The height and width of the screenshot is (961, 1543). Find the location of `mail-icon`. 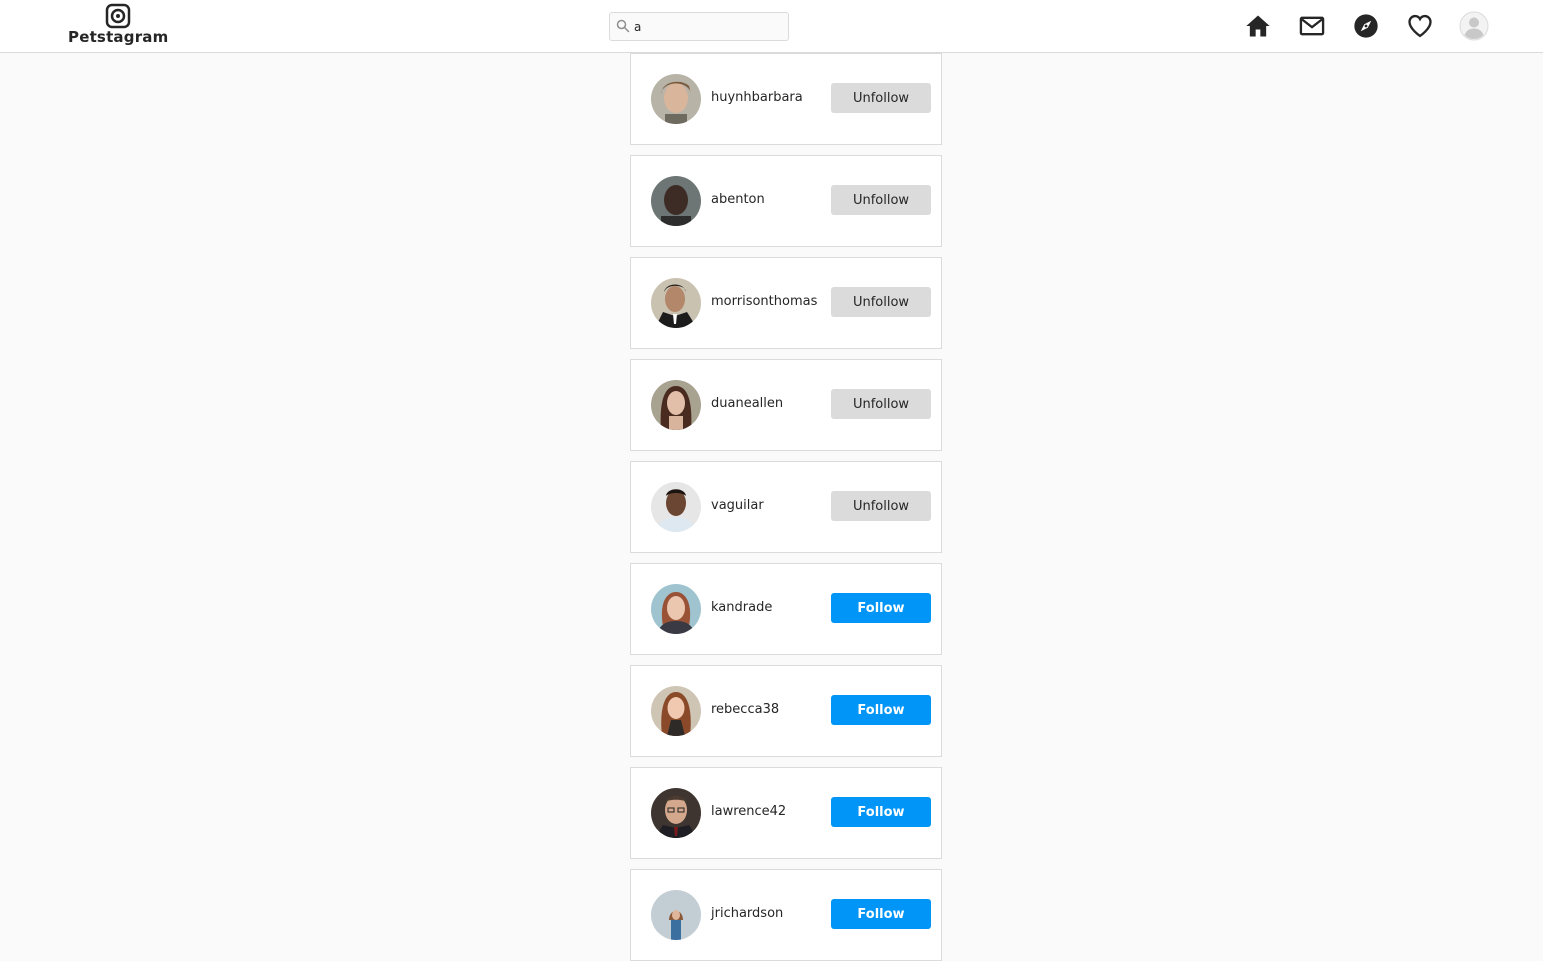

mail-icon is located at coordinates (1312, 26).